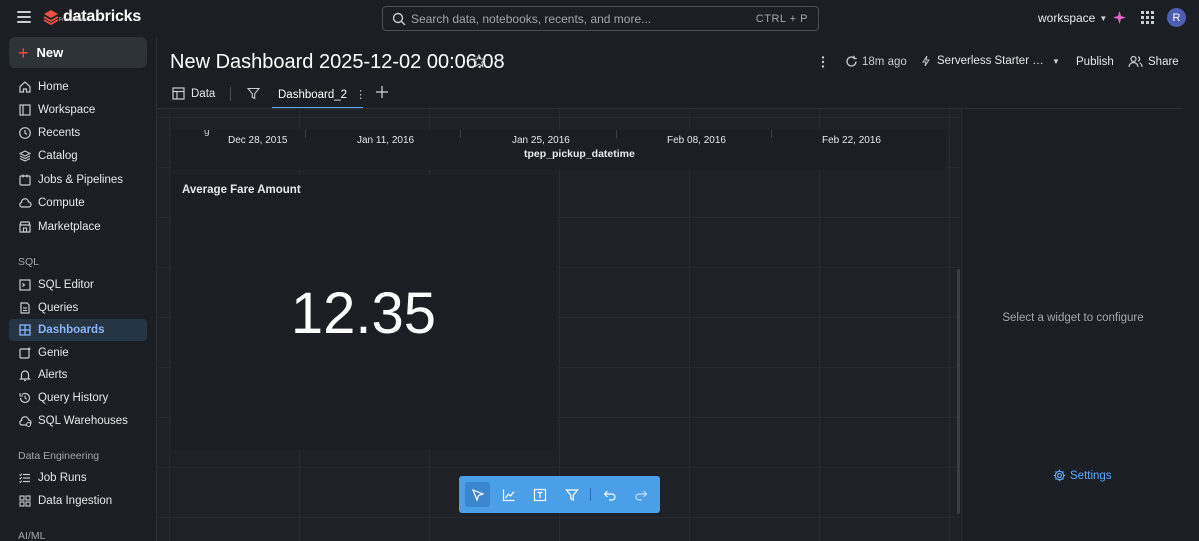 Image resolution: width=1199 pixels, height=541 pixels. I want to click on tab-data-label: Data, so click(203, 93).